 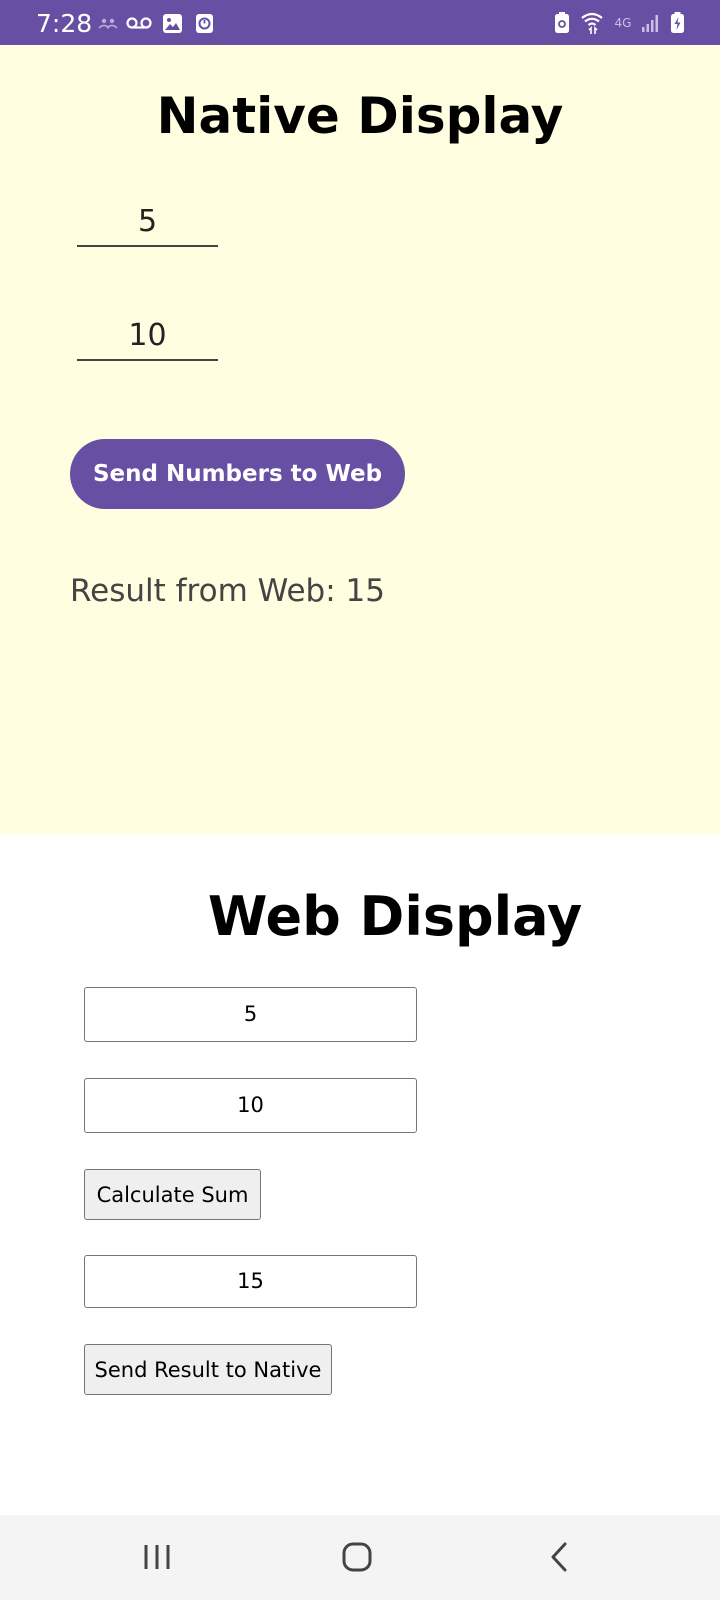 I want to click on signal-icon, so click(x=651, y=23).